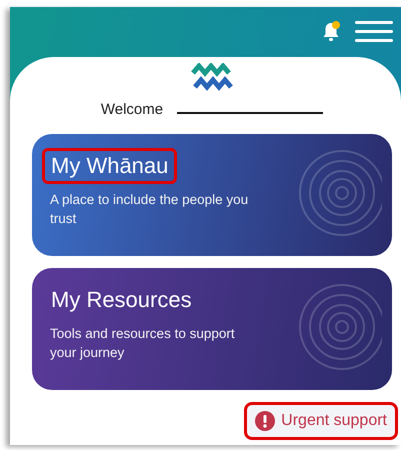  Describe the element at coordinates (212, 78) in the screenshot. I see `logo-icon` at that location.